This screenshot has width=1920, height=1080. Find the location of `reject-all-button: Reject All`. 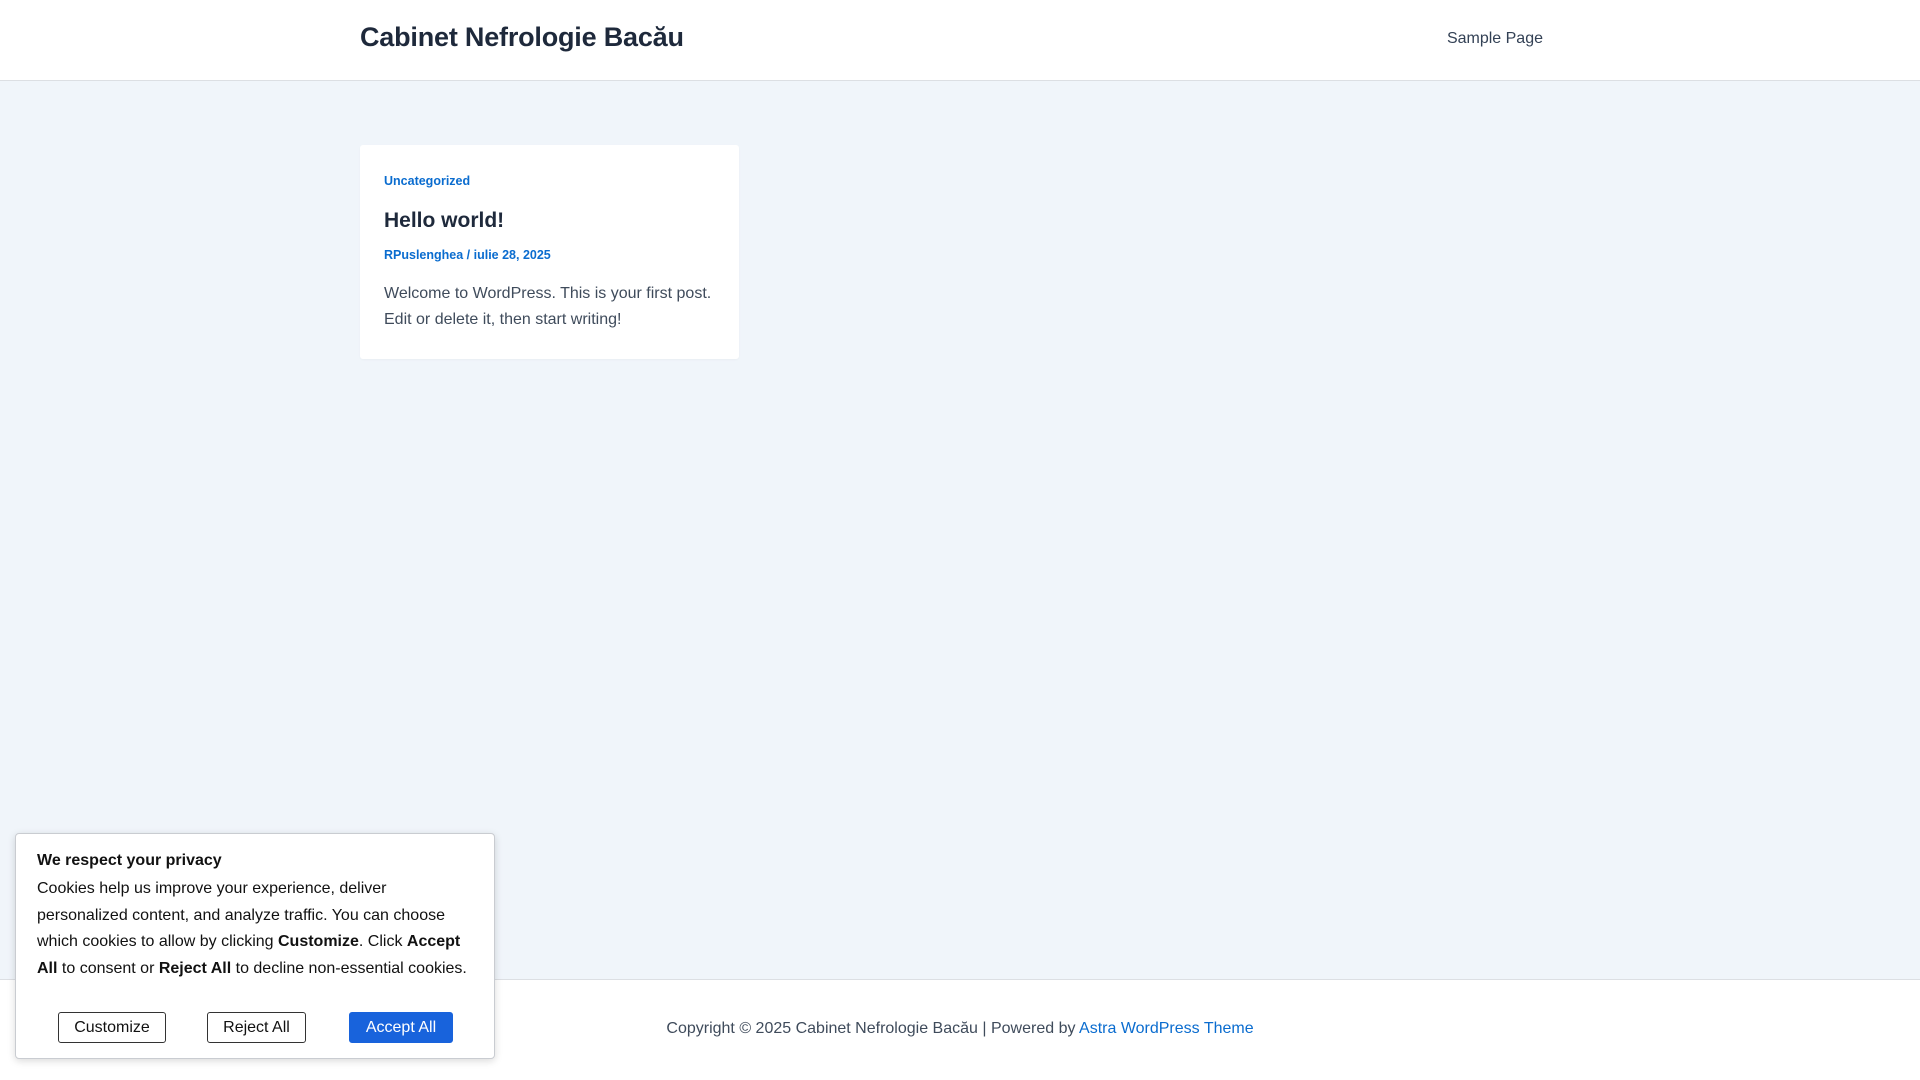

reject-all-button: Reject All is located at coordinates (256, 1027).